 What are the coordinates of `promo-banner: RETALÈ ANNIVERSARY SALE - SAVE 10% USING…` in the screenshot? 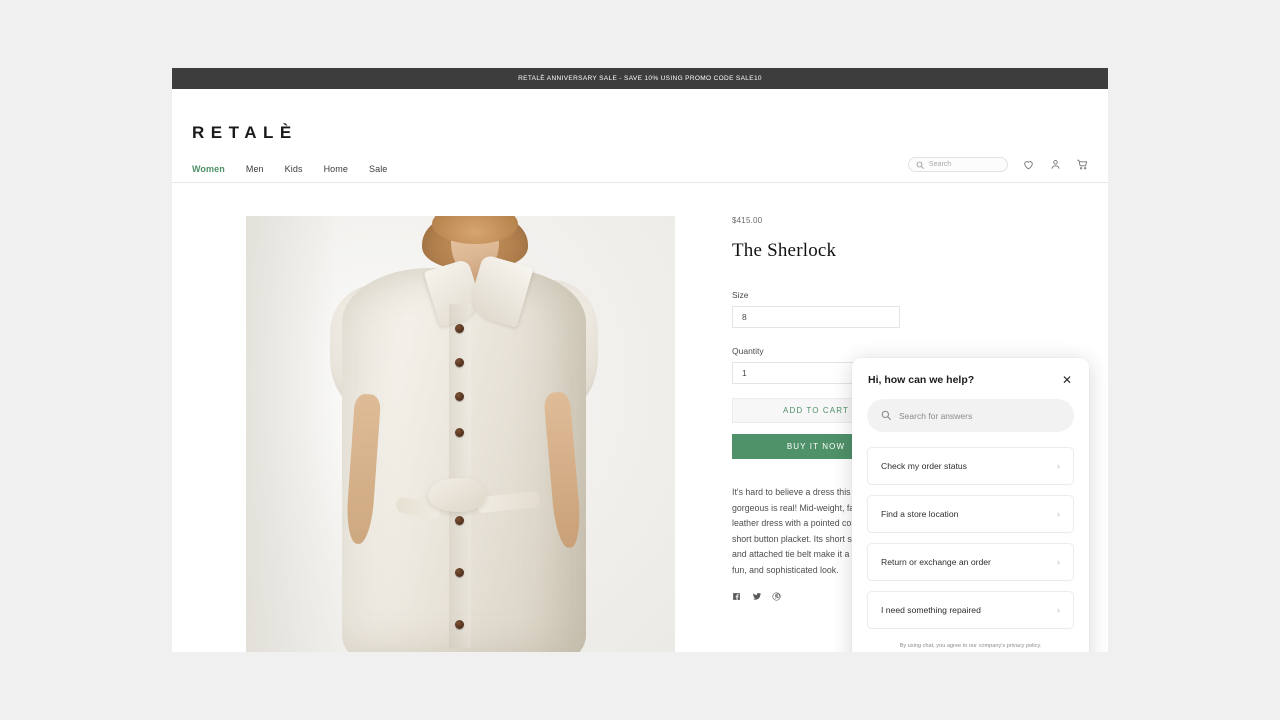 It's located at (640, 78).